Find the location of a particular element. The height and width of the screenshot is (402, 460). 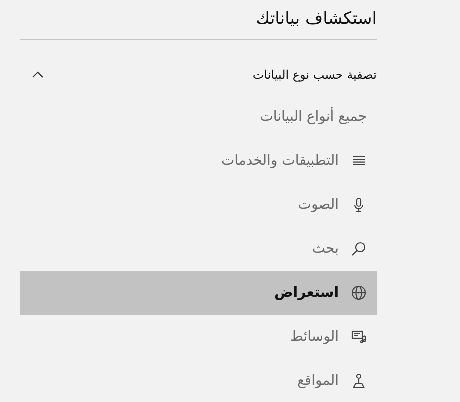

filter-item: استعراض is located at coordinates (198, 293).